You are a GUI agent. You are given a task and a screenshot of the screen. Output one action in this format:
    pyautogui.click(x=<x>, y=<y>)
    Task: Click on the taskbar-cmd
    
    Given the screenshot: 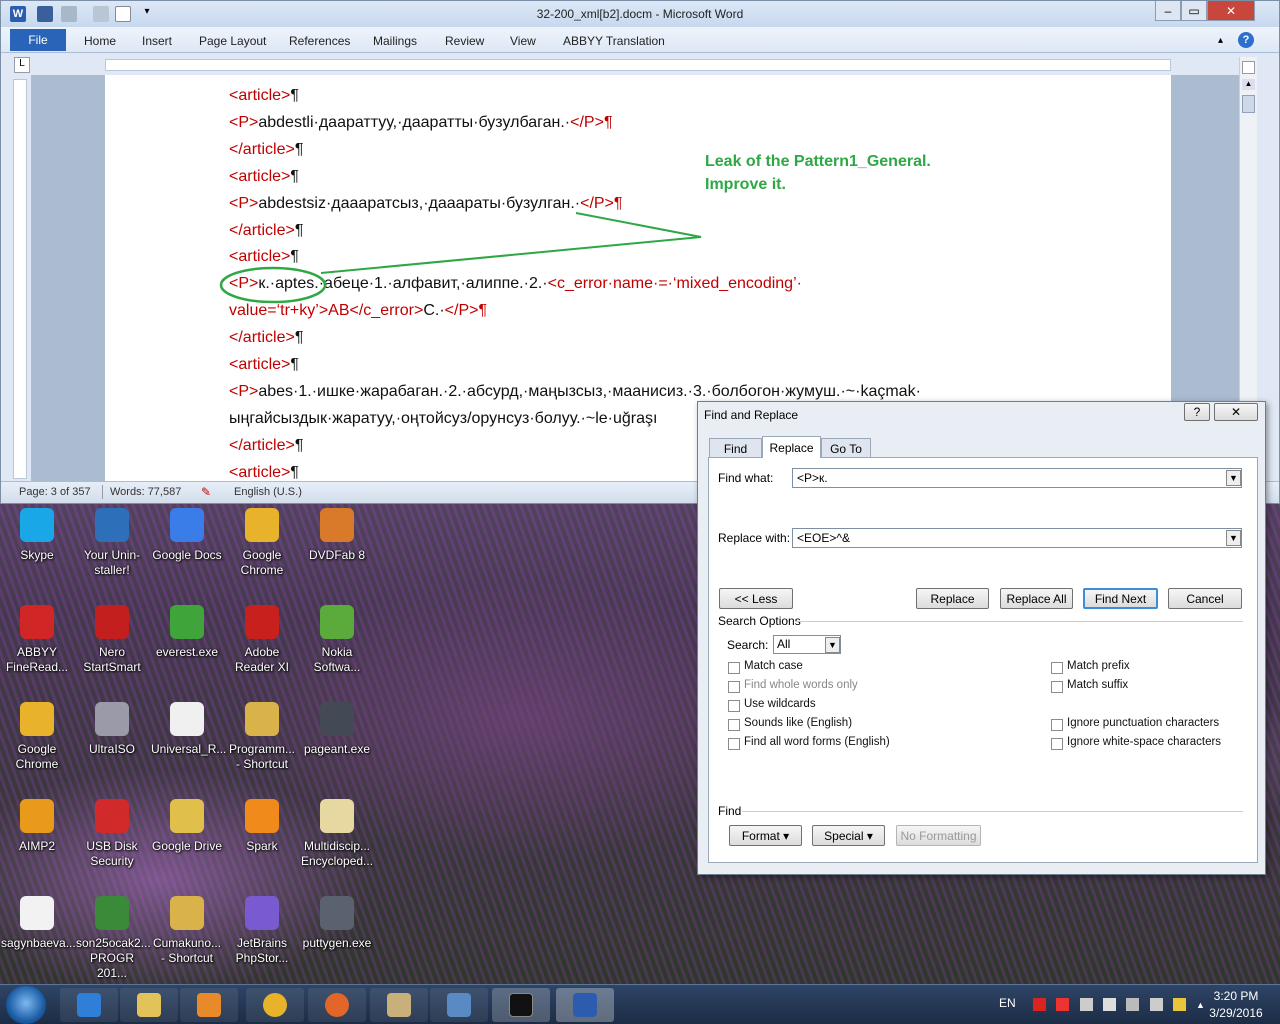 What is the action you would take?
    pyautogui.click(x=521, y=1005)
    